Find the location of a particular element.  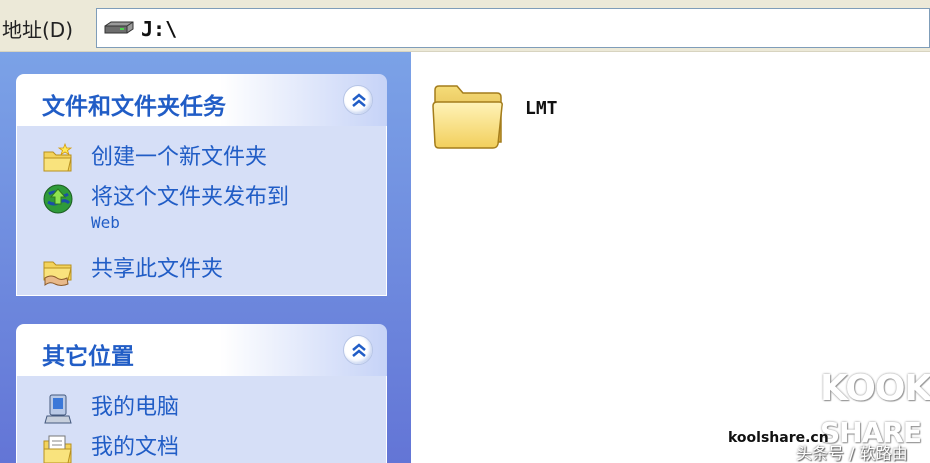

other-places-body: 我的电脑 我的文档 is located at coordinates (201, 419).